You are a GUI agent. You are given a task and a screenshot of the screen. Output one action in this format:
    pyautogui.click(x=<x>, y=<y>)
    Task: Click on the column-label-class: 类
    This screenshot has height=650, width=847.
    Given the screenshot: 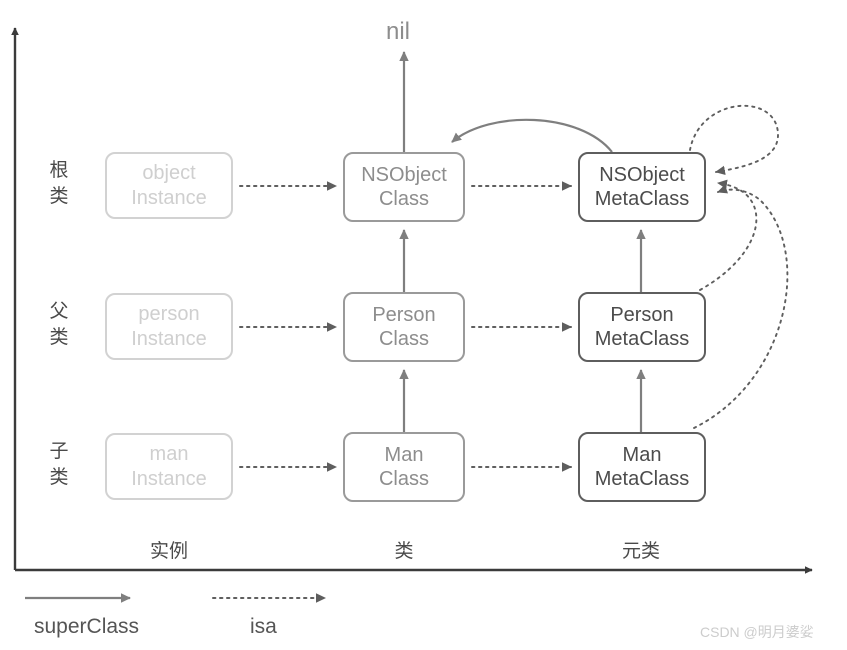 What is the action you would take?
    pyautogui.click(x=404, y=551)
    